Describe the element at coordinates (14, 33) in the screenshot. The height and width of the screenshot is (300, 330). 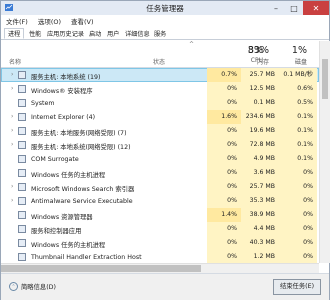
I see `tab-processes: 进程` at that location.